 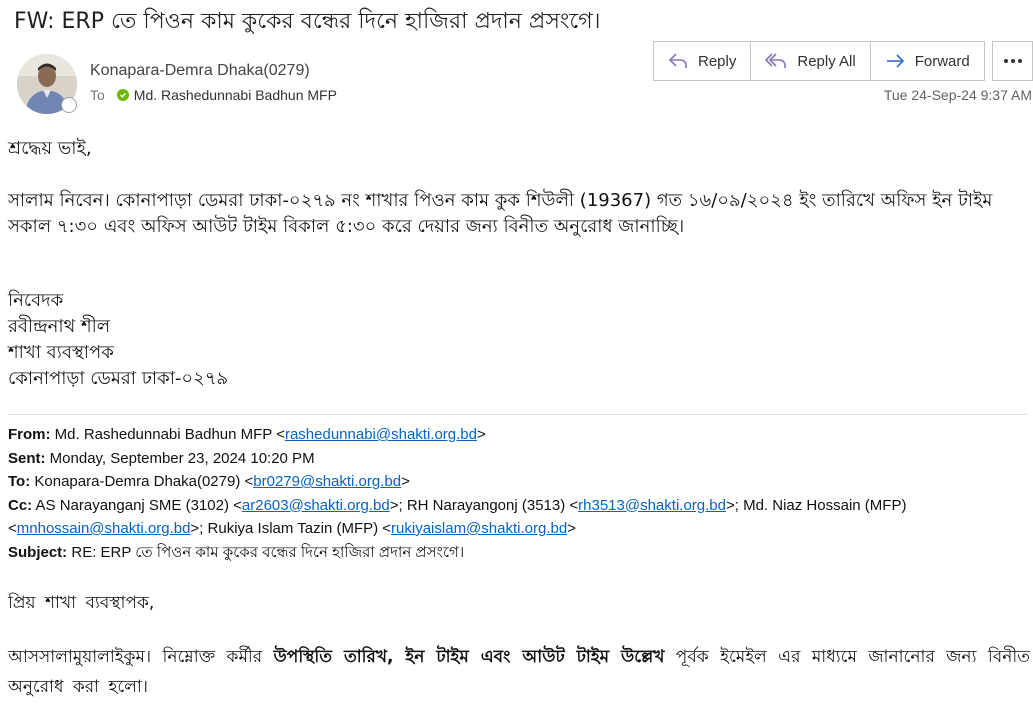 What do you see at coordinates (316, 505) in the screenshot?
I see `cc1-email-link: ar2603@shakti.org.bd` at bounding box center [316, 505].